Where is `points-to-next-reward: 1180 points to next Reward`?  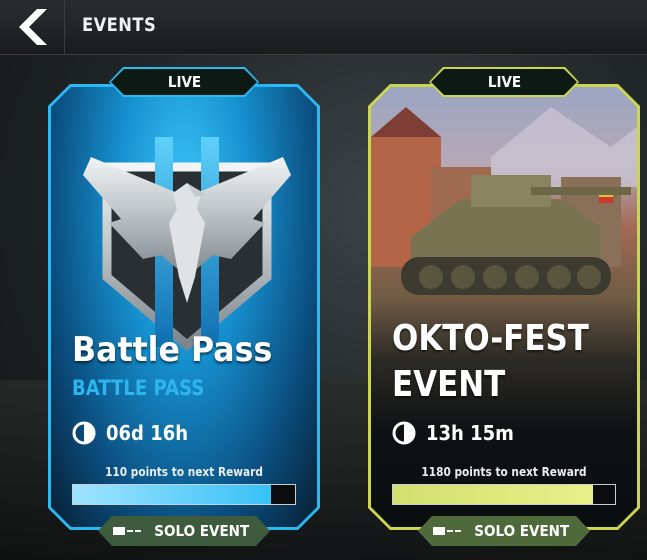 points-to-next-reward: 1180 points to next Reward is located at coordinates (504, 472).